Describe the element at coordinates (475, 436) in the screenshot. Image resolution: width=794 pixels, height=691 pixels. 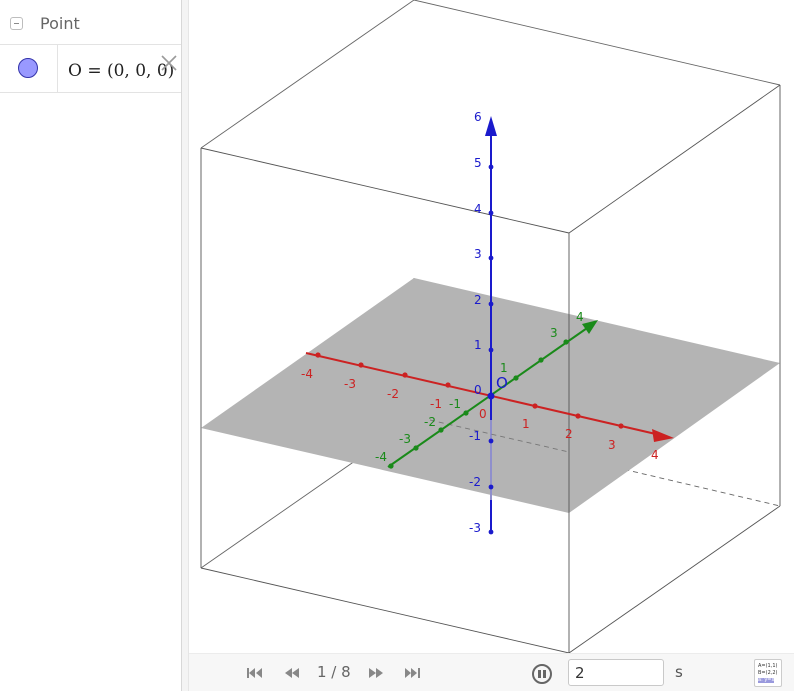
I see `z-tick-label: -1` at that location.